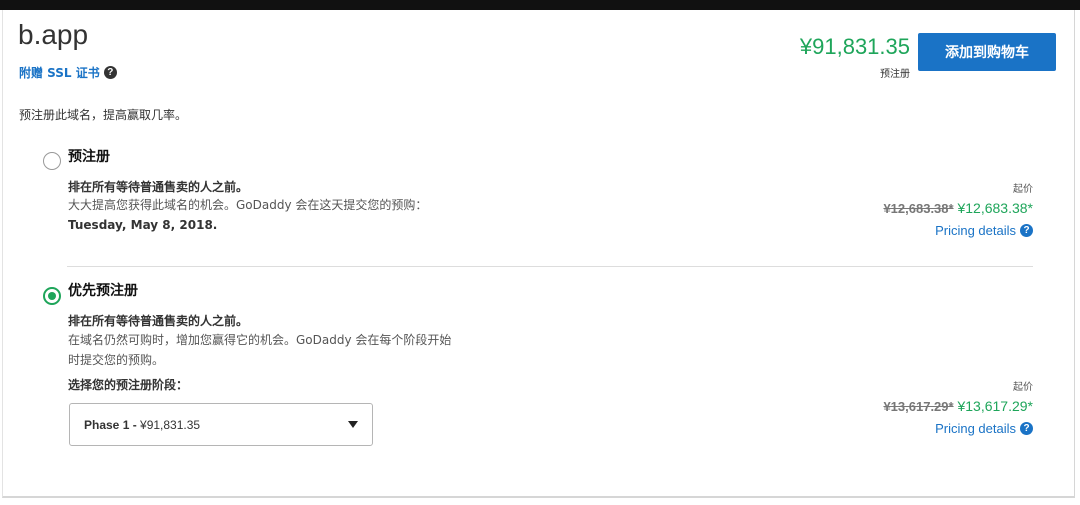  I want to click on option-price: ¥12,683.38* ¥12,683.38*, so click(958, 208).